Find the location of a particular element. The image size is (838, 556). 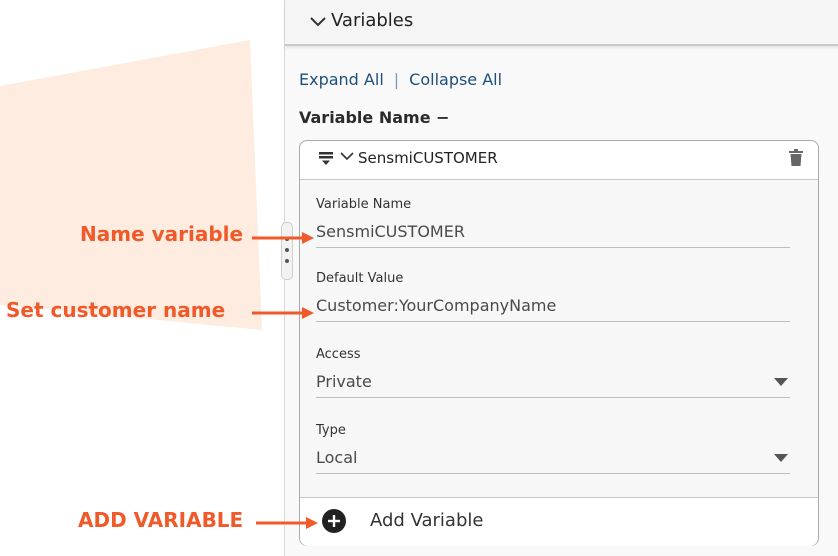

trash-icon is located at coordinates (796, 158).